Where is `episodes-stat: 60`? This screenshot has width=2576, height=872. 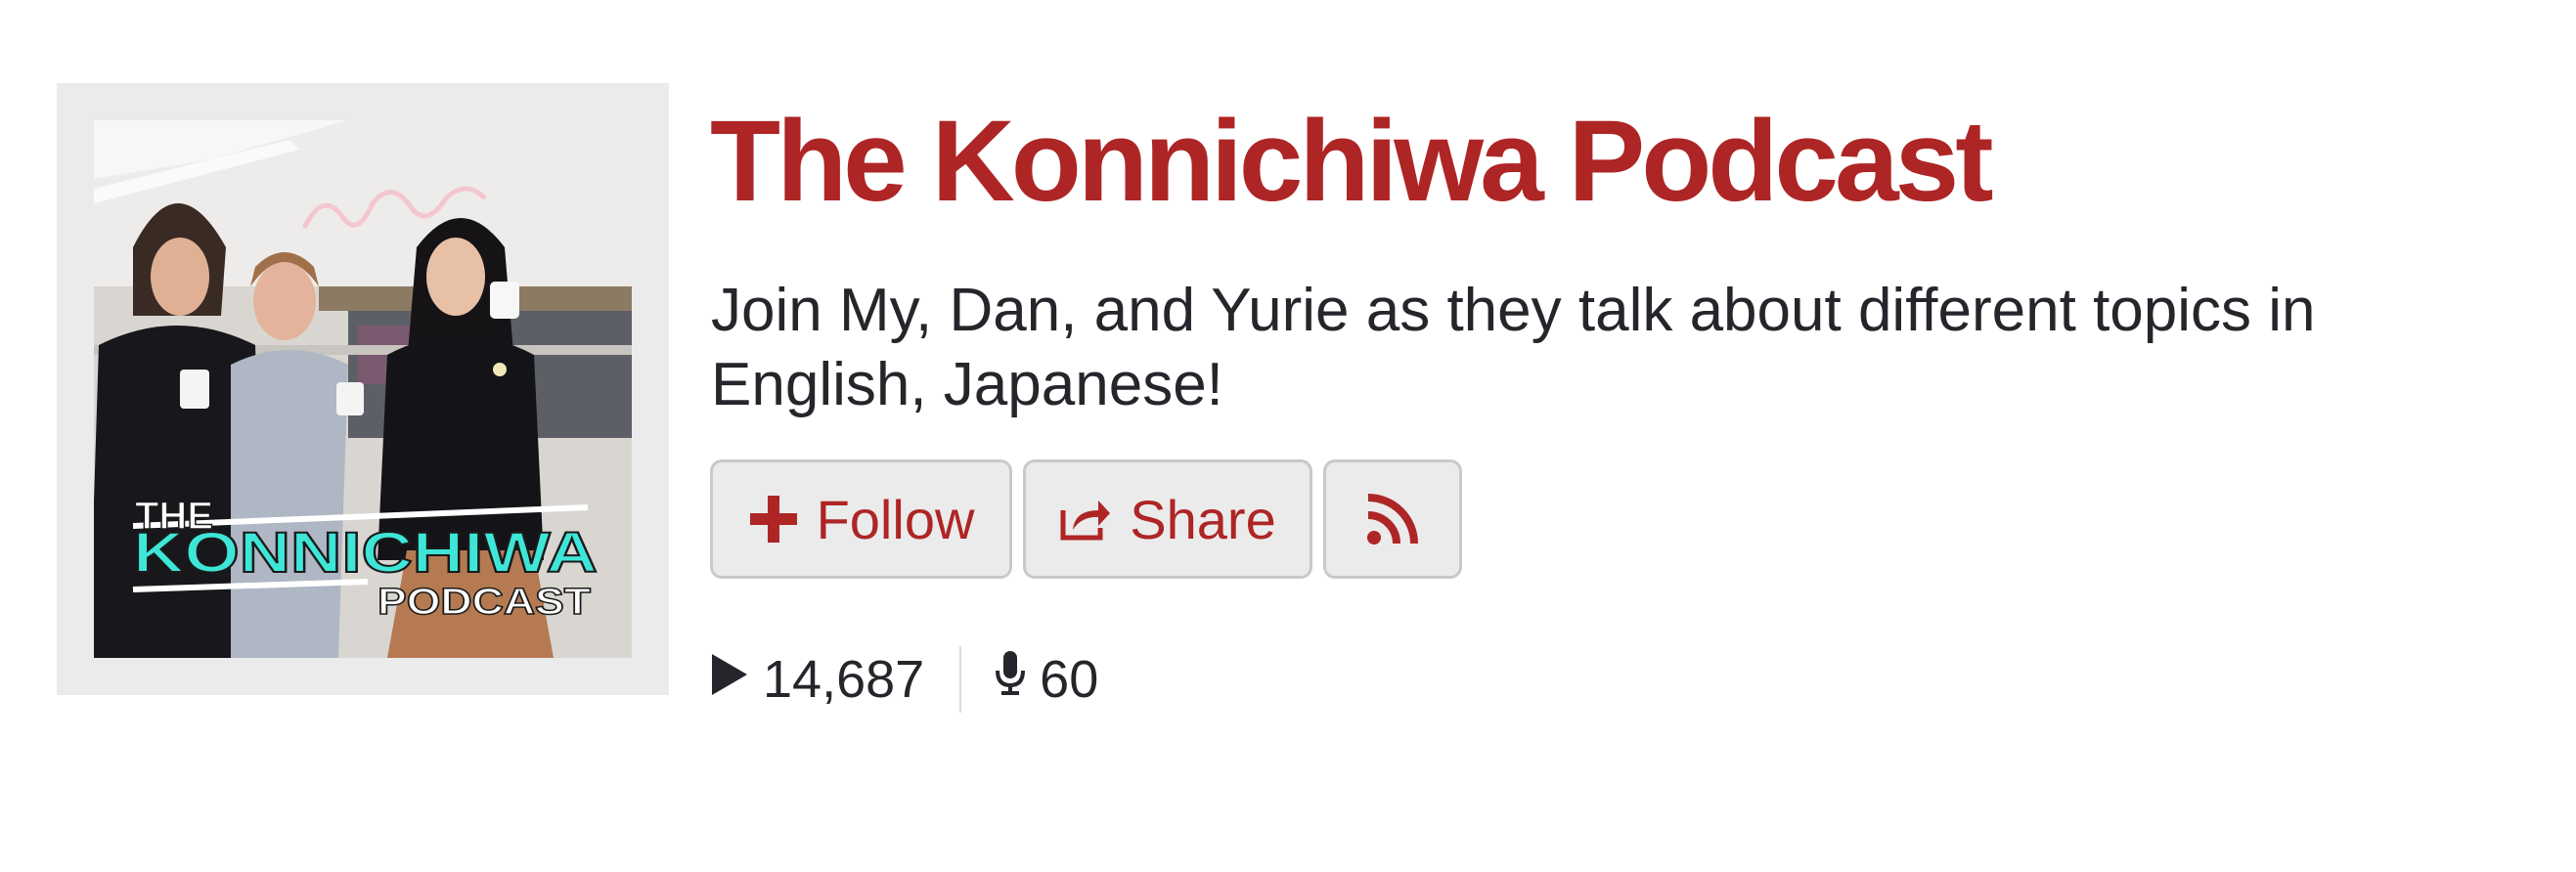
episodes-stat: 60 is located at coordinates (1046, 680).